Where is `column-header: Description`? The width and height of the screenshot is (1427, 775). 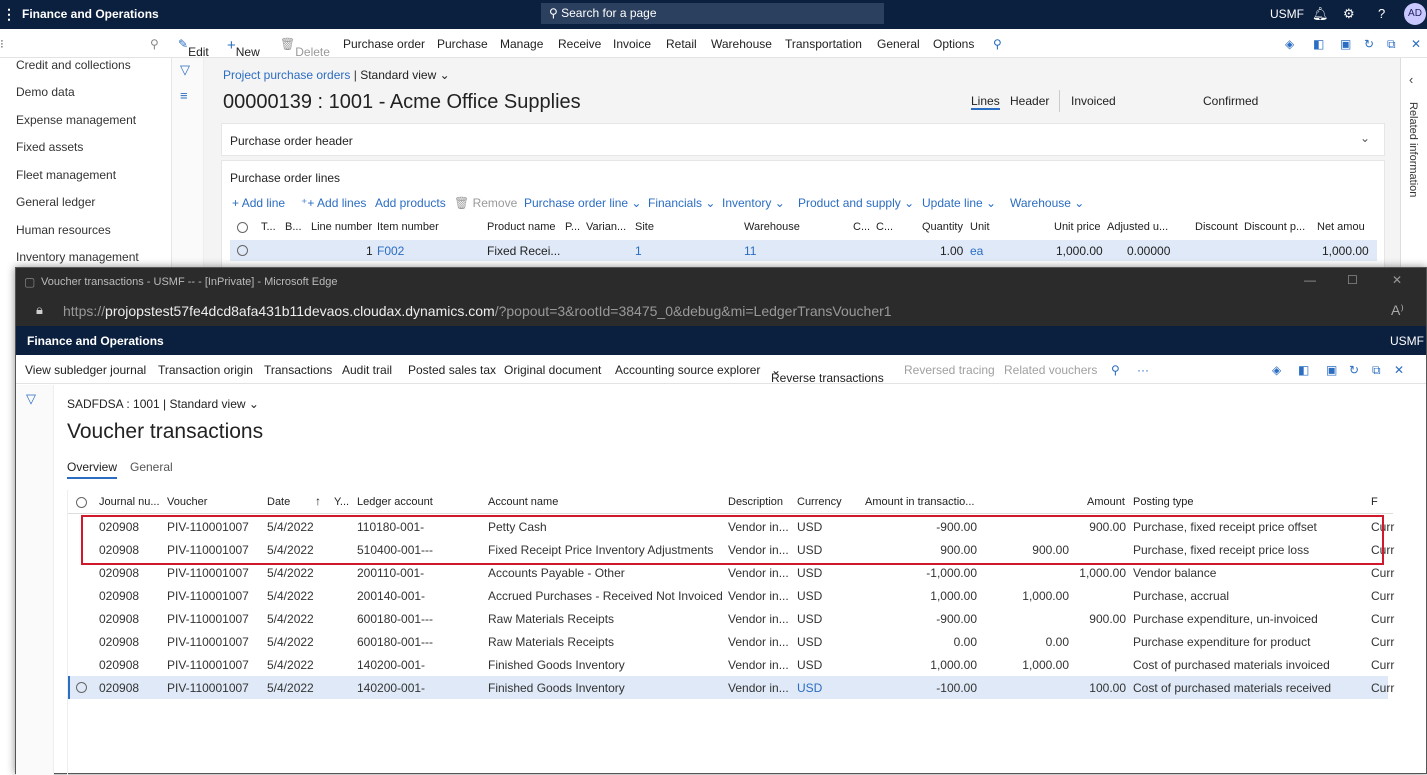
column-header: Description is located at coordinates (755, 502).